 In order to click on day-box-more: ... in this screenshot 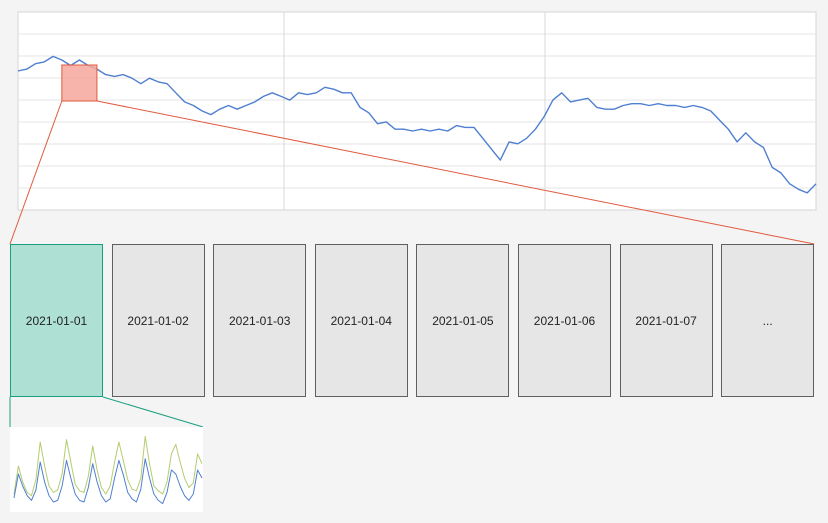, I will do `click(768, 320)`.